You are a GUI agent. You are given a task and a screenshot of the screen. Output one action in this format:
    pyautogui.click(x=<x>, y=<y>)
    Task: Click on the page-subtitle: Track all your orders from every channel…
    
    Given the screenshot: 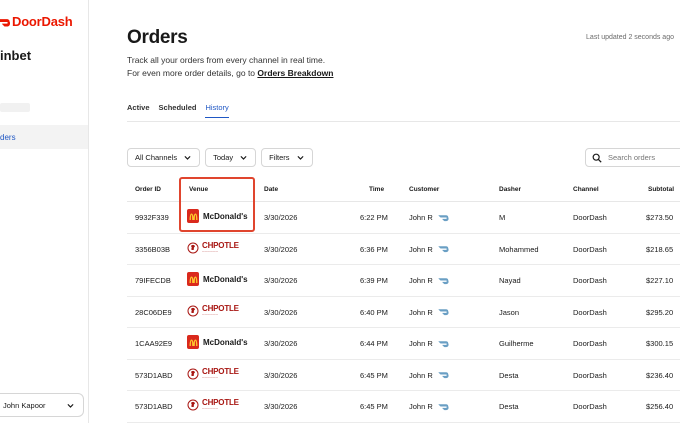 What is the action you would take?
    pyautogui.click(x=226, y=60)
    